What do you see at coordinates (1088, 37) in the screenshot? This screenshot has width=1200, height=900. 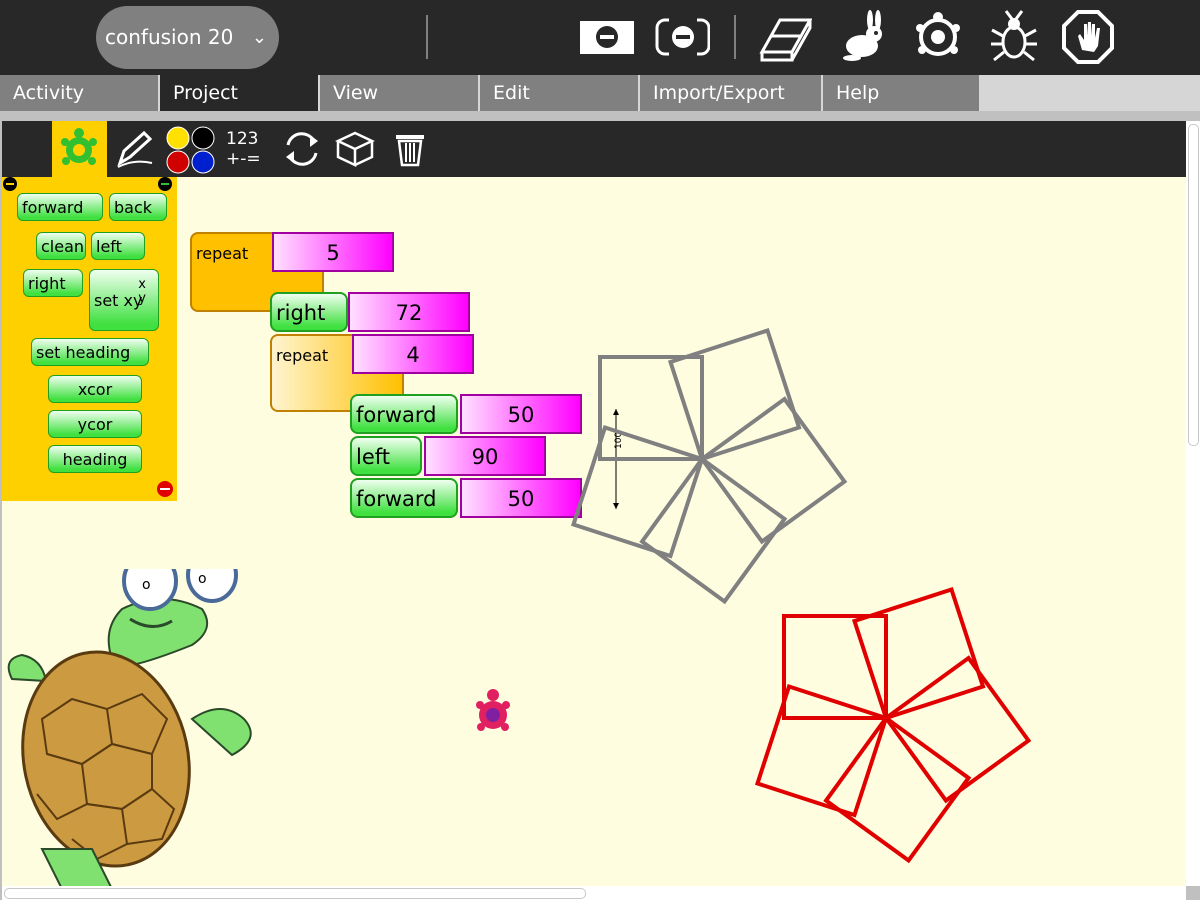 I see `stop-icon` at bounding box center [1088, 37].